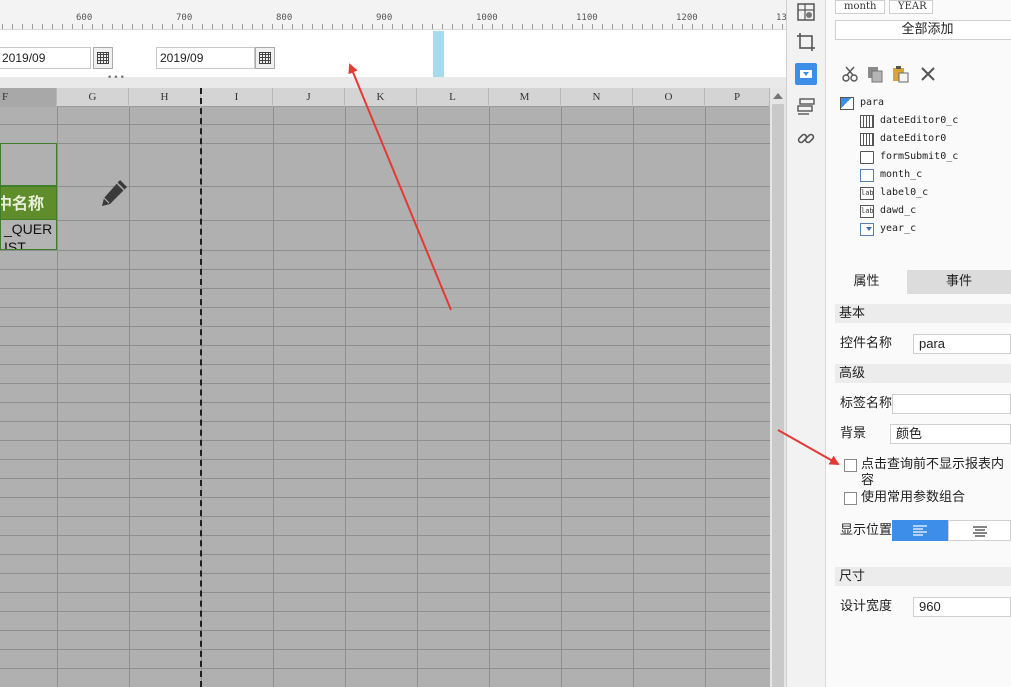 The image size is (1011, 687). Describe the element at coordinates (950, 434) in the screenshot. I see `background-select: 颜色` at that location.